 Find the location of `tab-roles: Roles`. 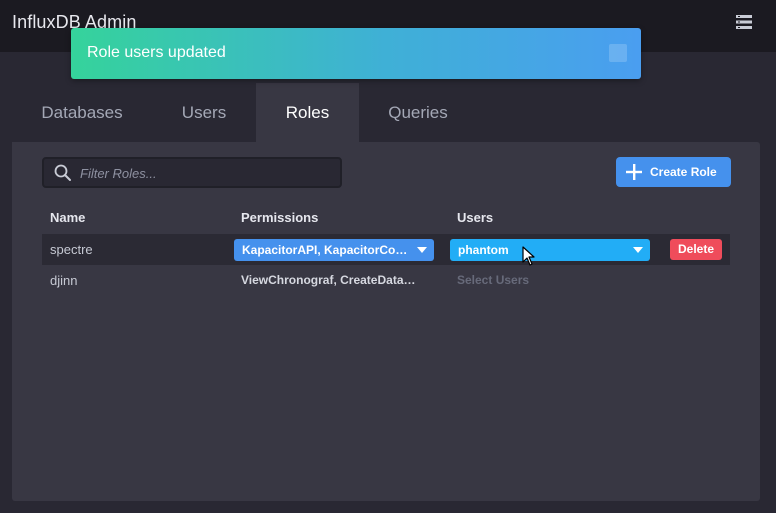

tab-roles: Roles is located at coordinates (307, 112).